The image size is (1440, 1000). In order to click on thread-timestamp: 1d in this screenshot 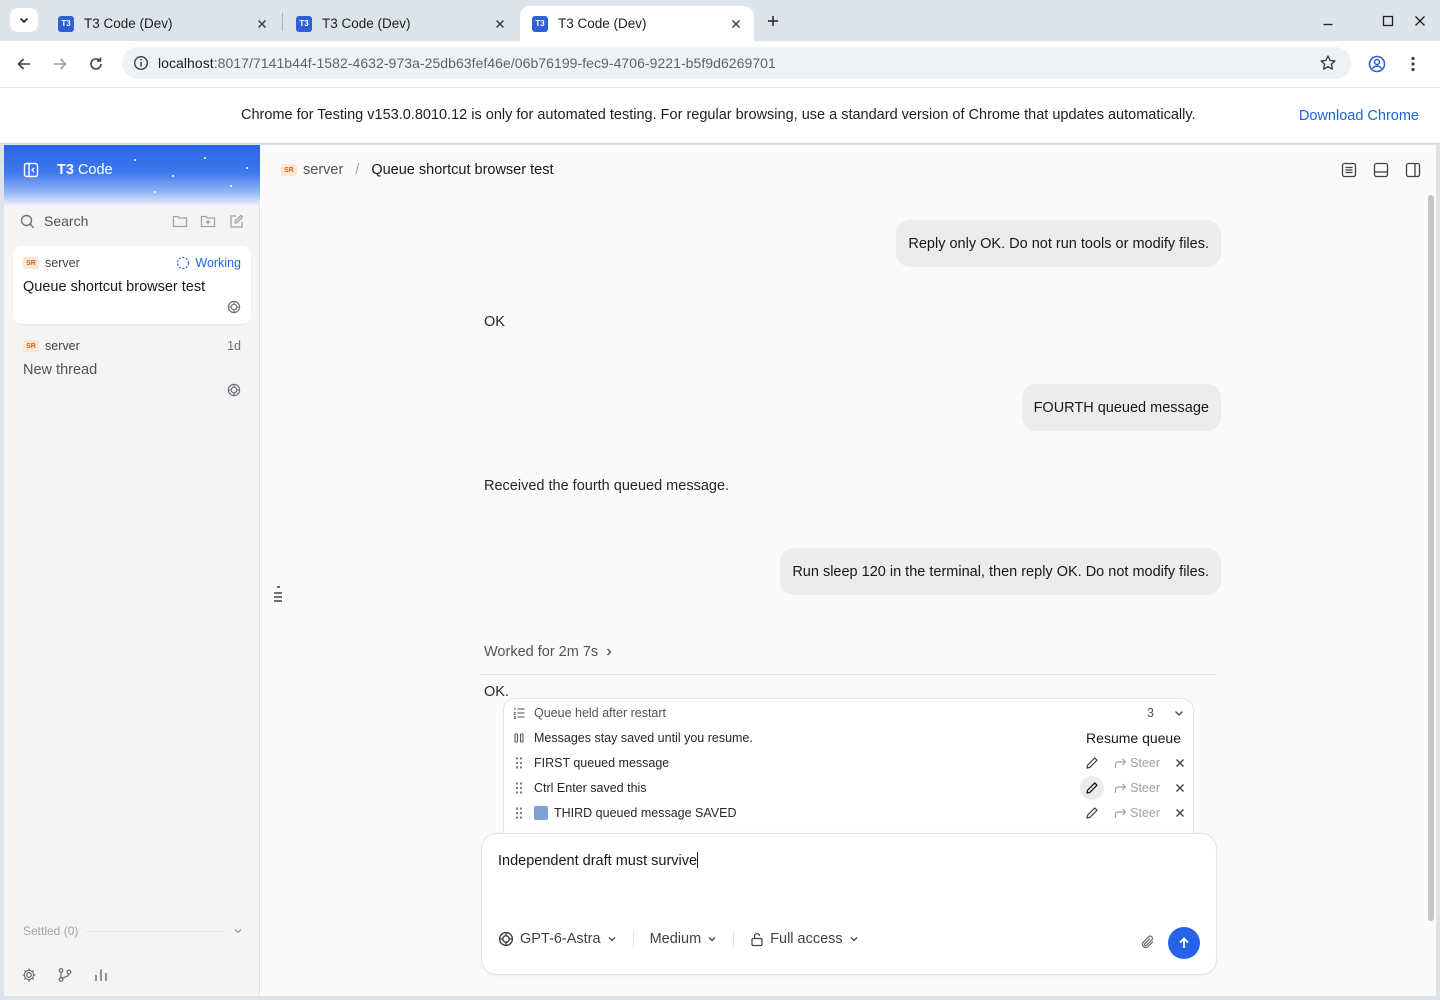, I will do `click(234, 346)`.